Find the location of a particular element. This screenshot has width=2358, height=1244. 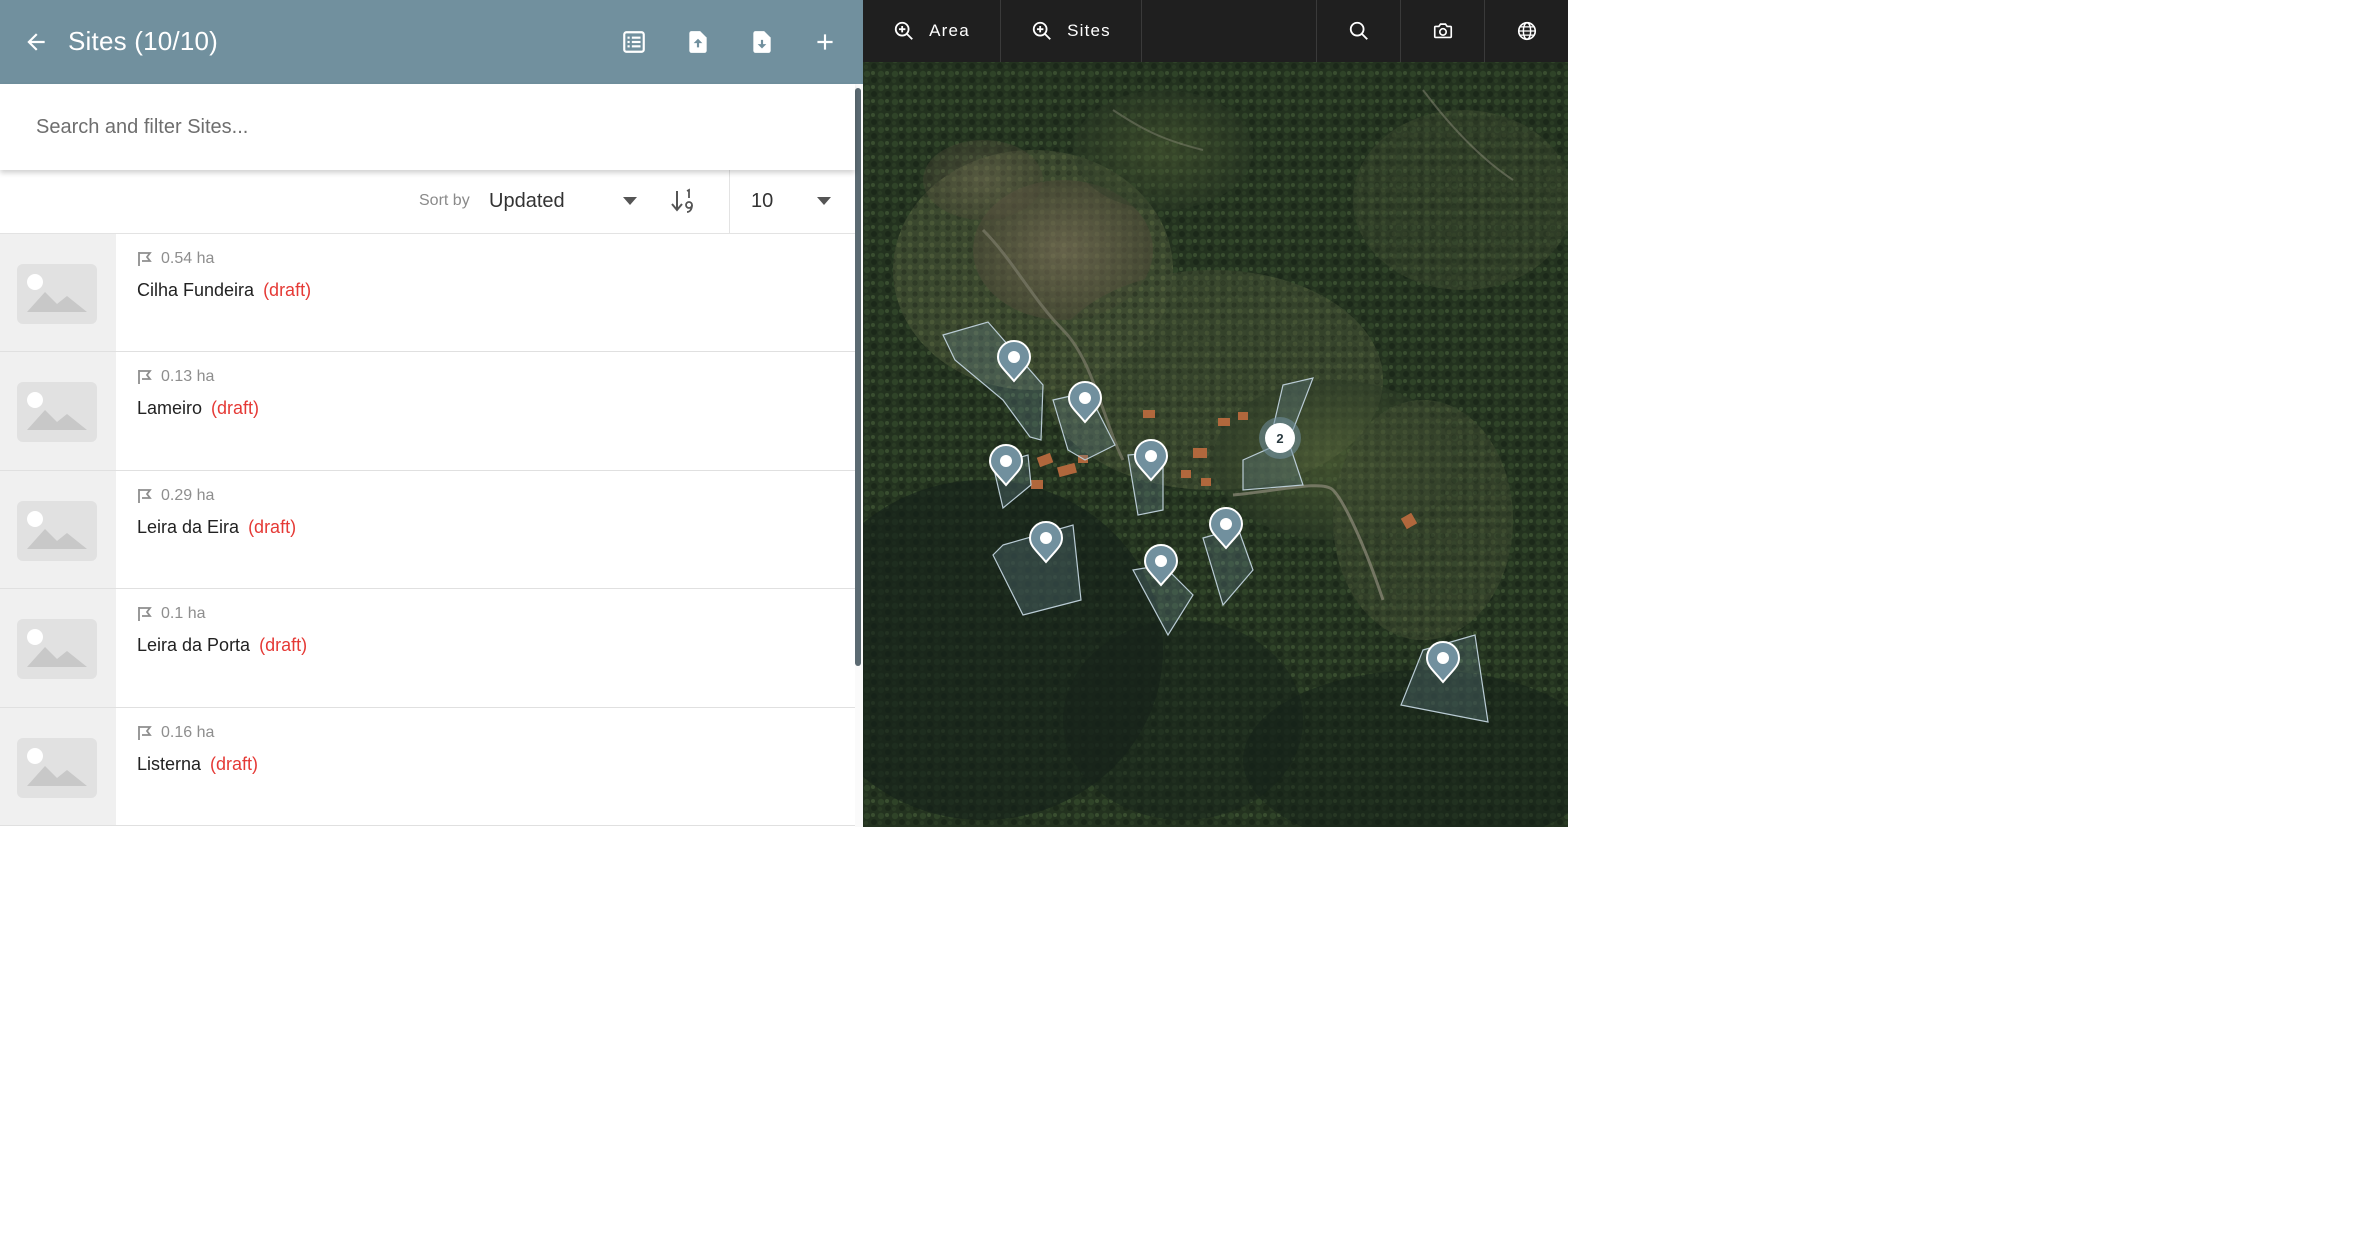

site-name-line: Lameiro (draft) is located at coordinates (198, 408).